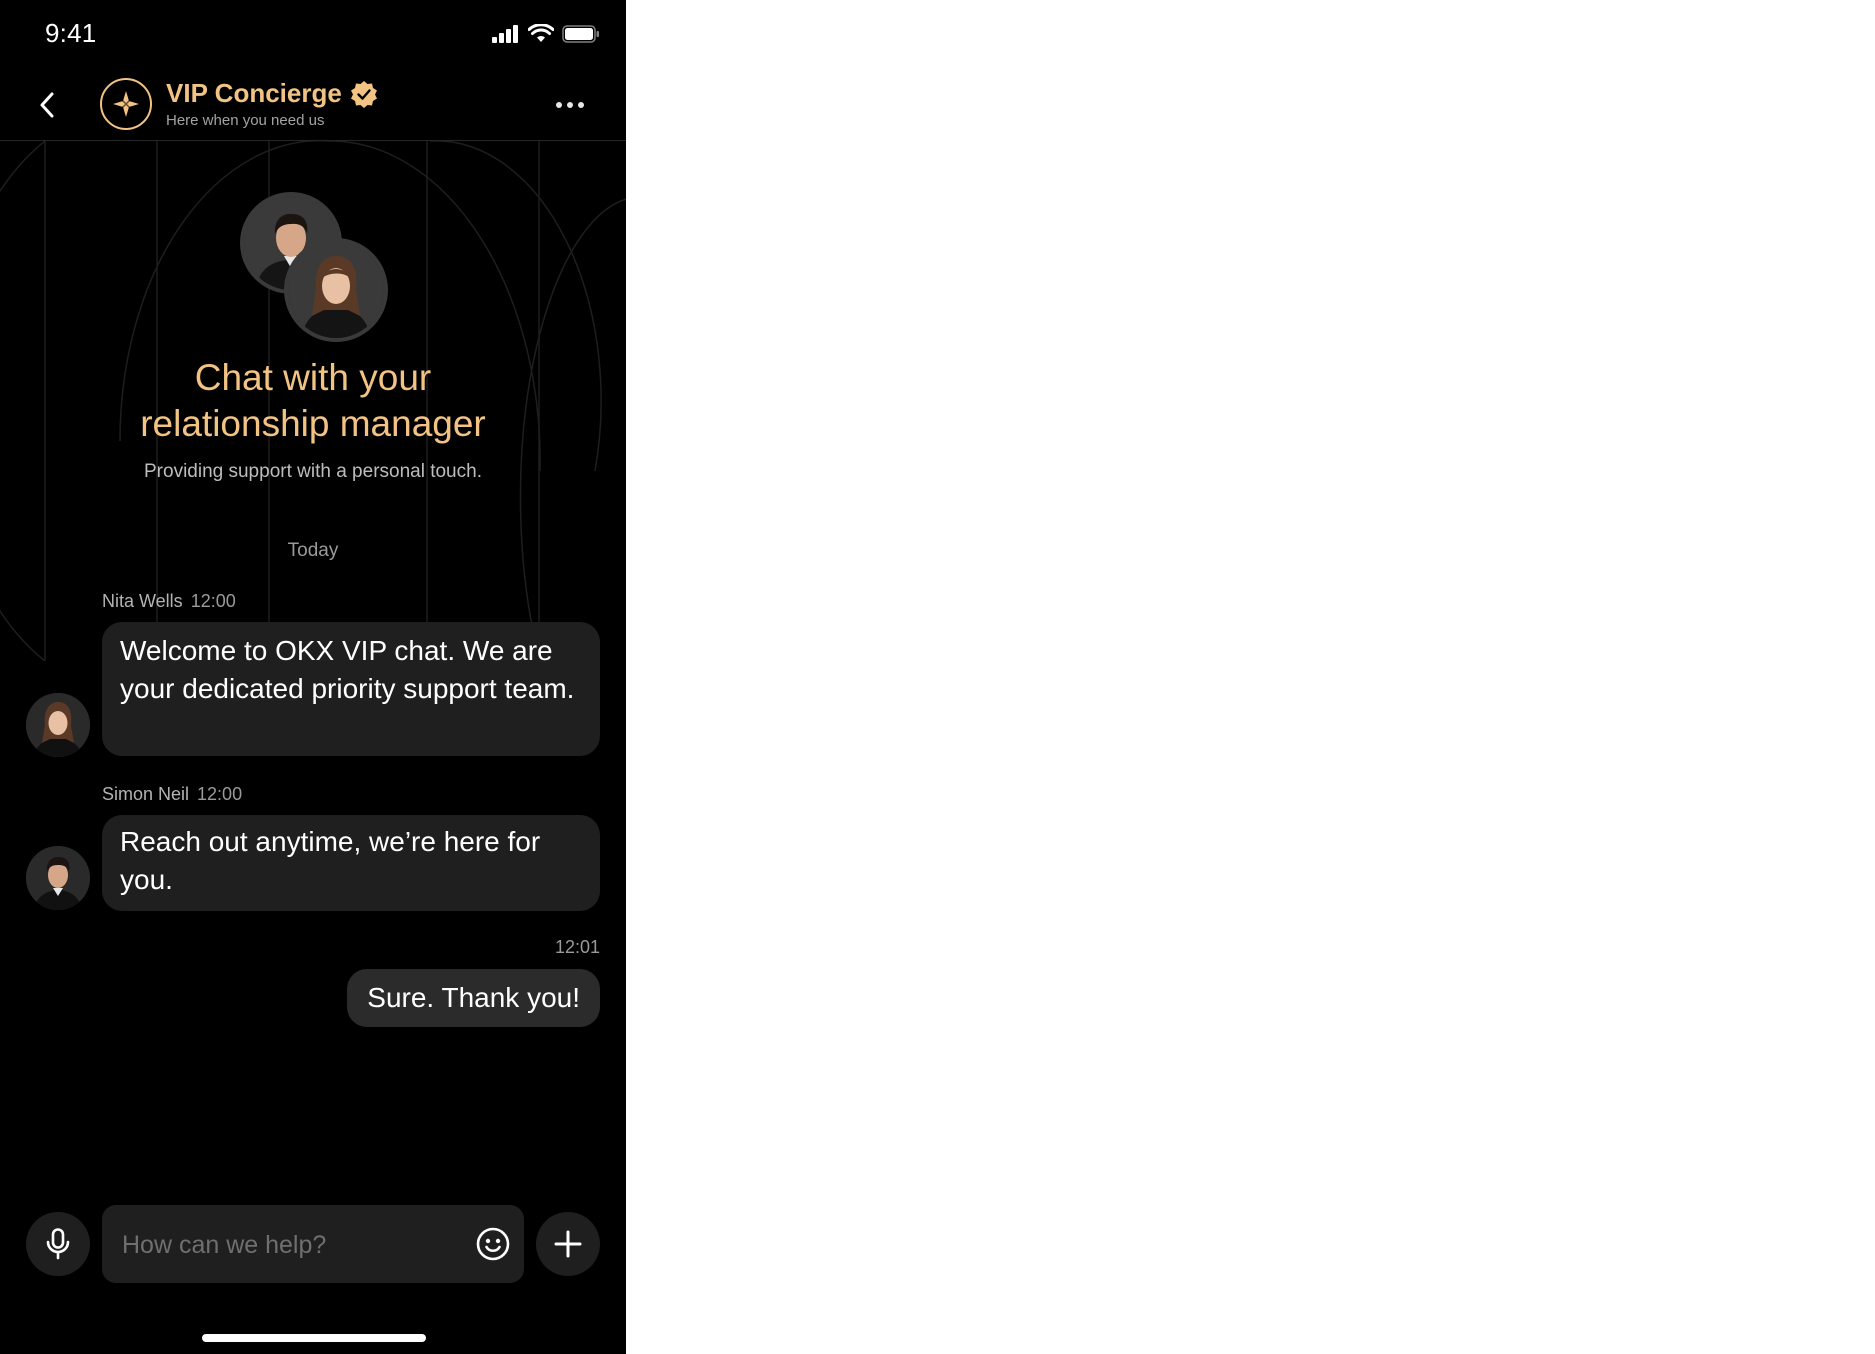  I want to click on smiley-icon, so click(493, 1244).